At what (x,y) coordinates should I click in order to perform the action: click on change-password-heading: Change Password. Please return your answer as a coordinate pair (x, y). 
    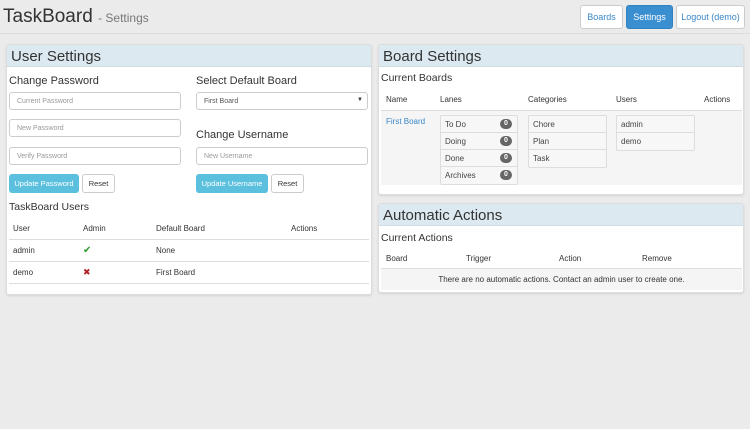
    Looking at the image, I should click on (54, 81).